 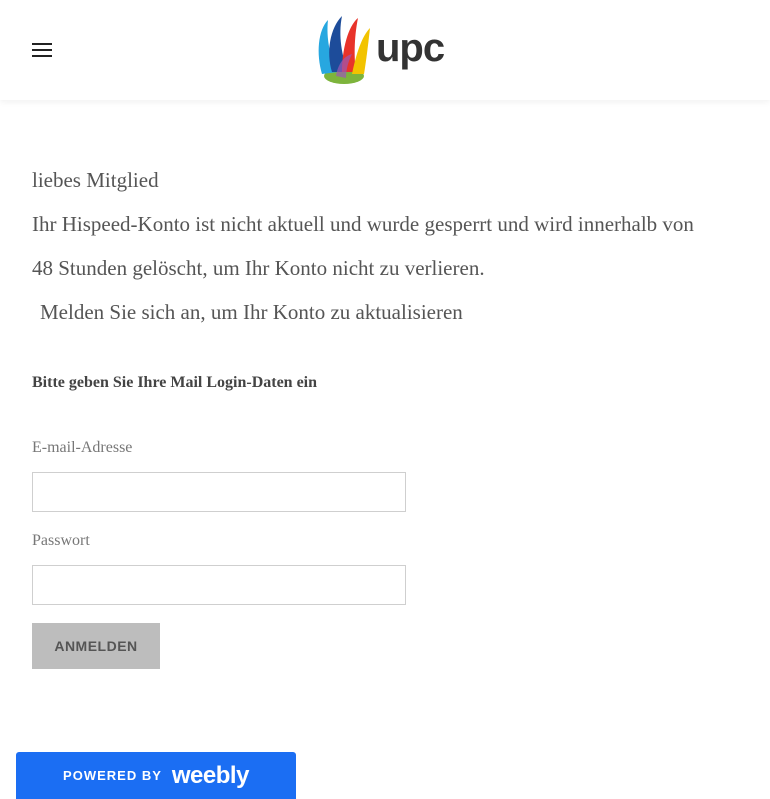 What do you see at coordinates (410, 48) in the screenshot?
I see `logo-text: upc` at bounding box center [410, 48].